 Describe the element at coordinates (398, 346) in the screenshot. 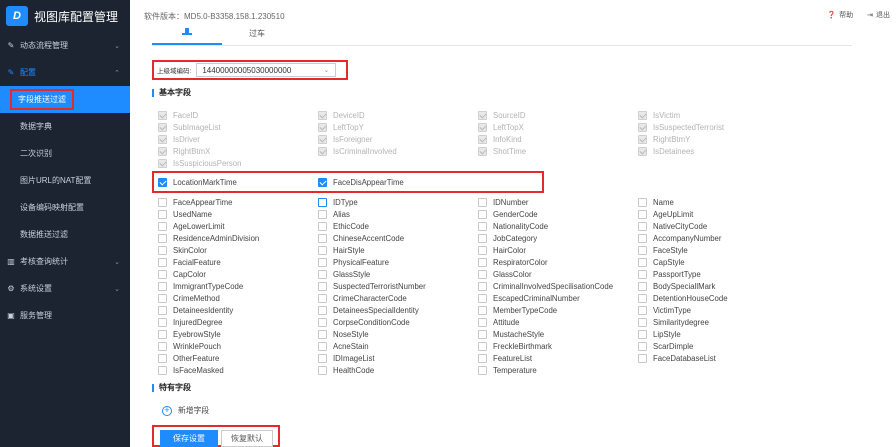

I see `field-checkbox-item: AcneStain` at that location.